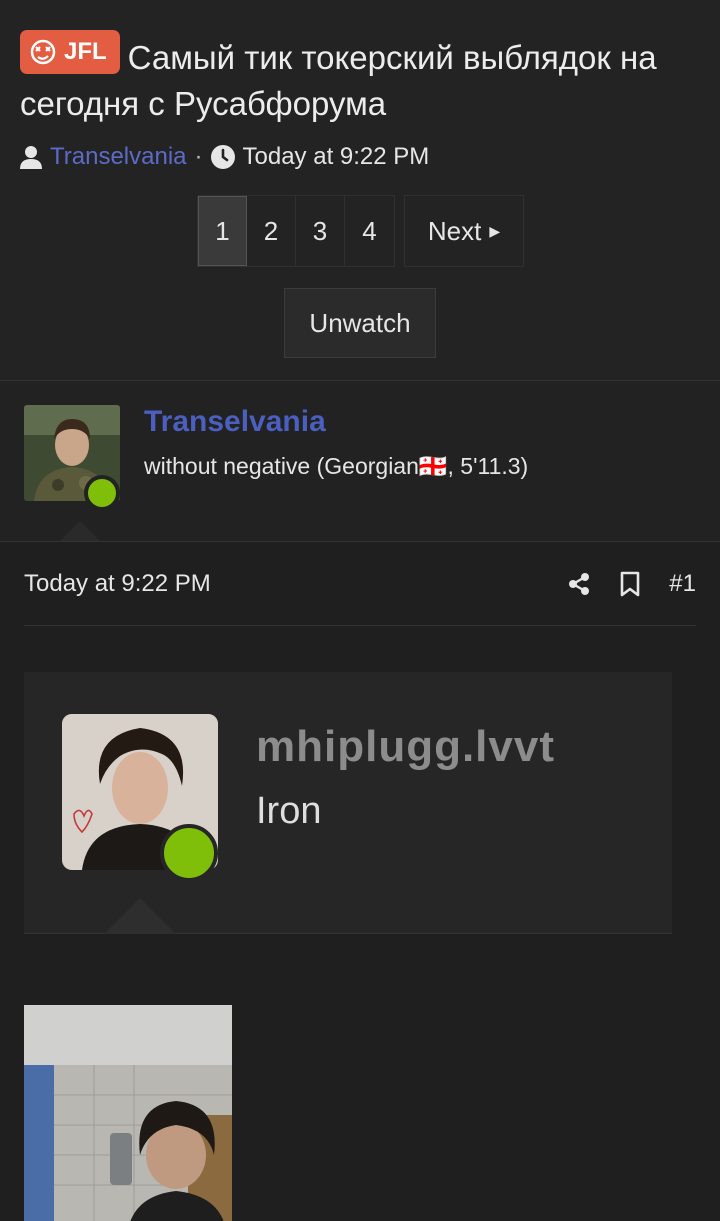  I want to click on embed-username: mhiplugg.lvvt, so click(405, 746).